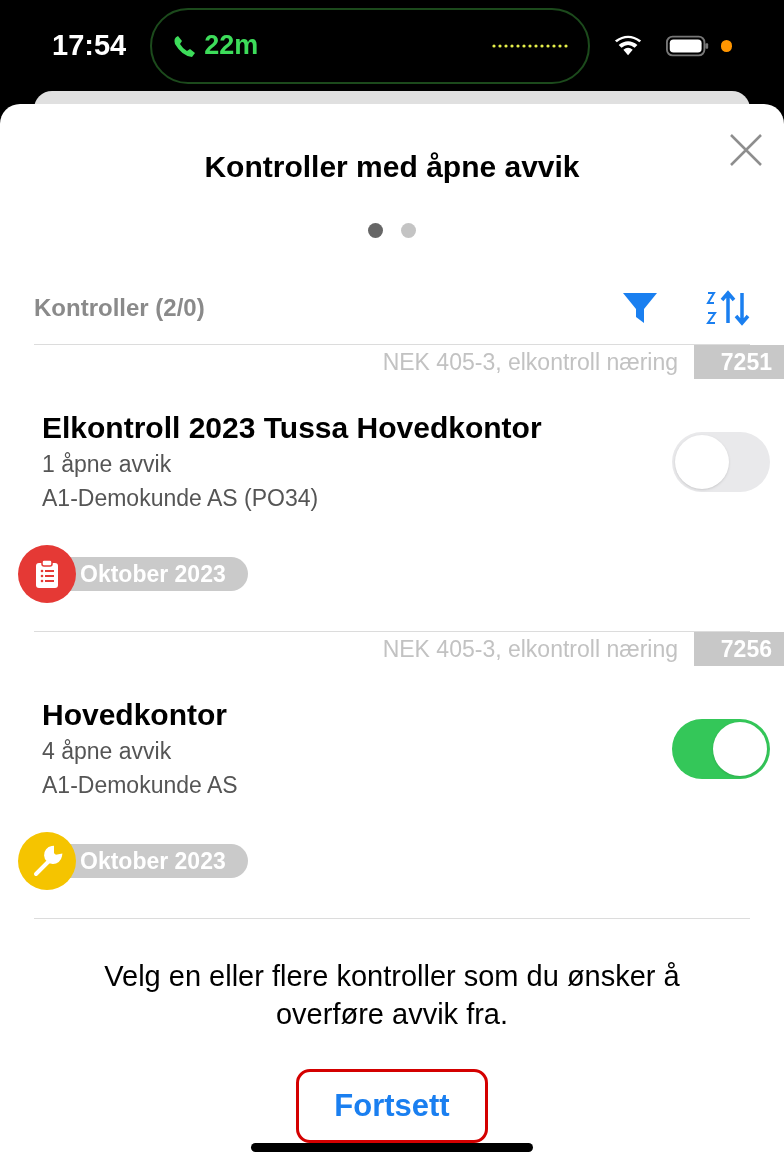 This screenshot has height=1166, width=784. Describe the element at coordinates (181, 498) in the screenshot. I see `customer-name: A1-Demokunde AS (PO34)` at that location.